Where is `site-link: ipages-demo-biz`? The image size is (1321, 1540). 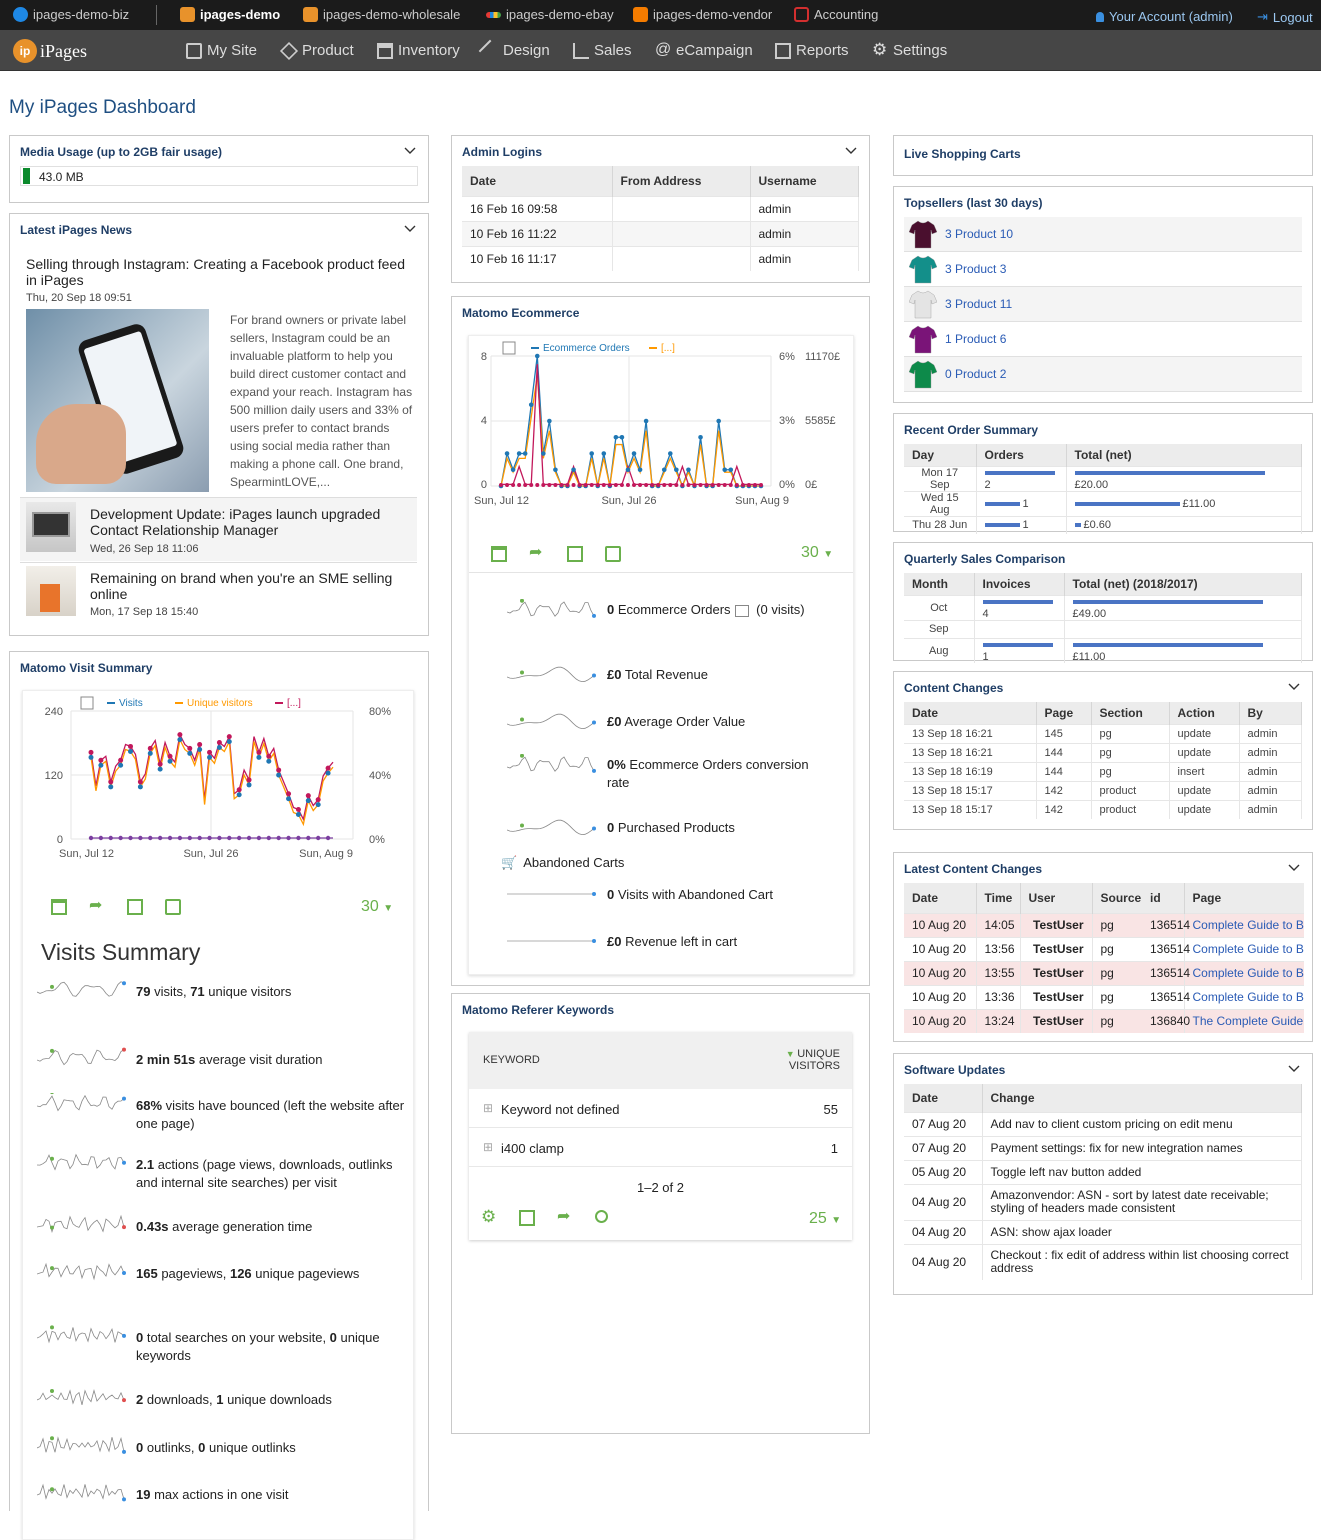
site-link: ipages-demo-biz is located at coordinates (71, 14).